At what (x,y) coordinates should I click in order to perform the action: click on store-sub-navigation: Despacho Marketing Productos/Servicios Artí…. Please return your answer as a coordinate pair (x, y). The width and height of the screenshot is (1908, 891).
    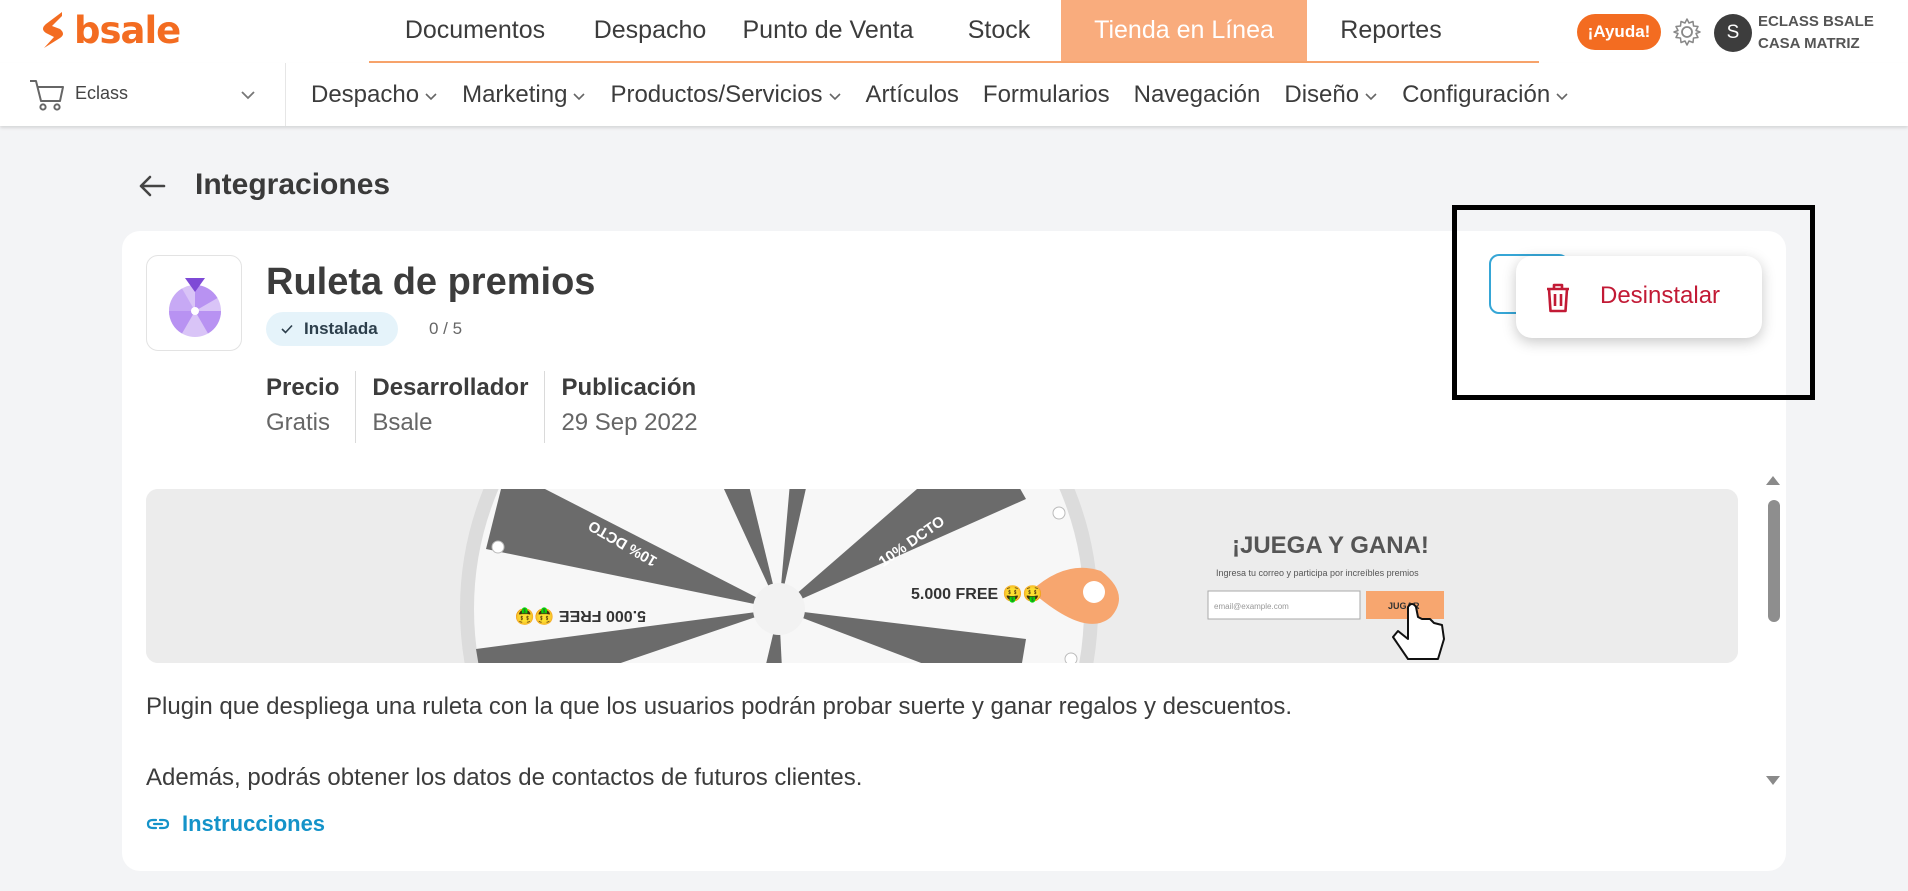
    Looking at the image, I should click on (952, 94).